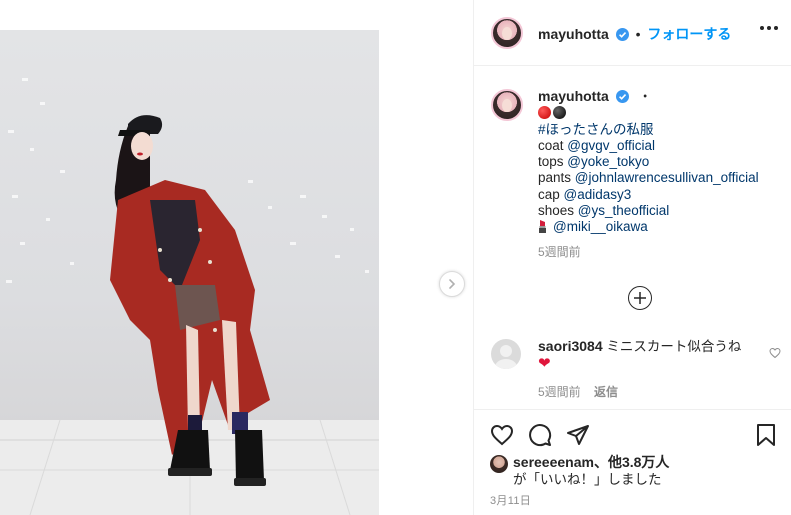  I want to click on post-date: 3月11日, so click(510, 500).